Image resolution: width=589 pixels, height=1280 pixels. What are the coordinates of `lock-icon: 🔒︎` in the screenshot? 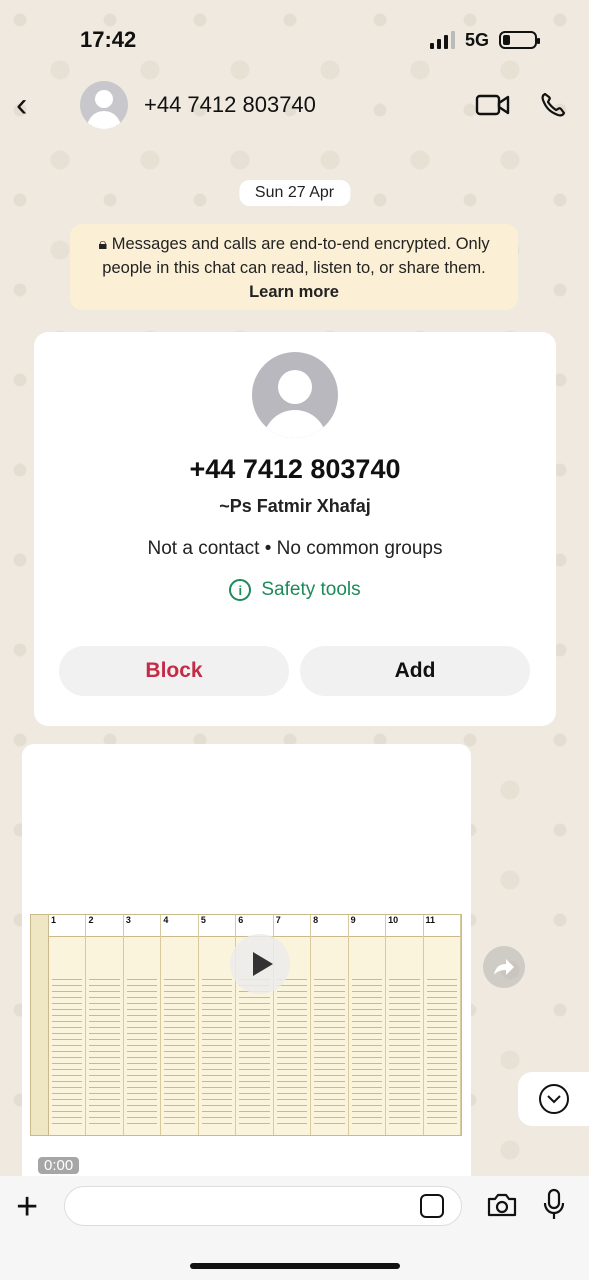 It's located at (105, 244).